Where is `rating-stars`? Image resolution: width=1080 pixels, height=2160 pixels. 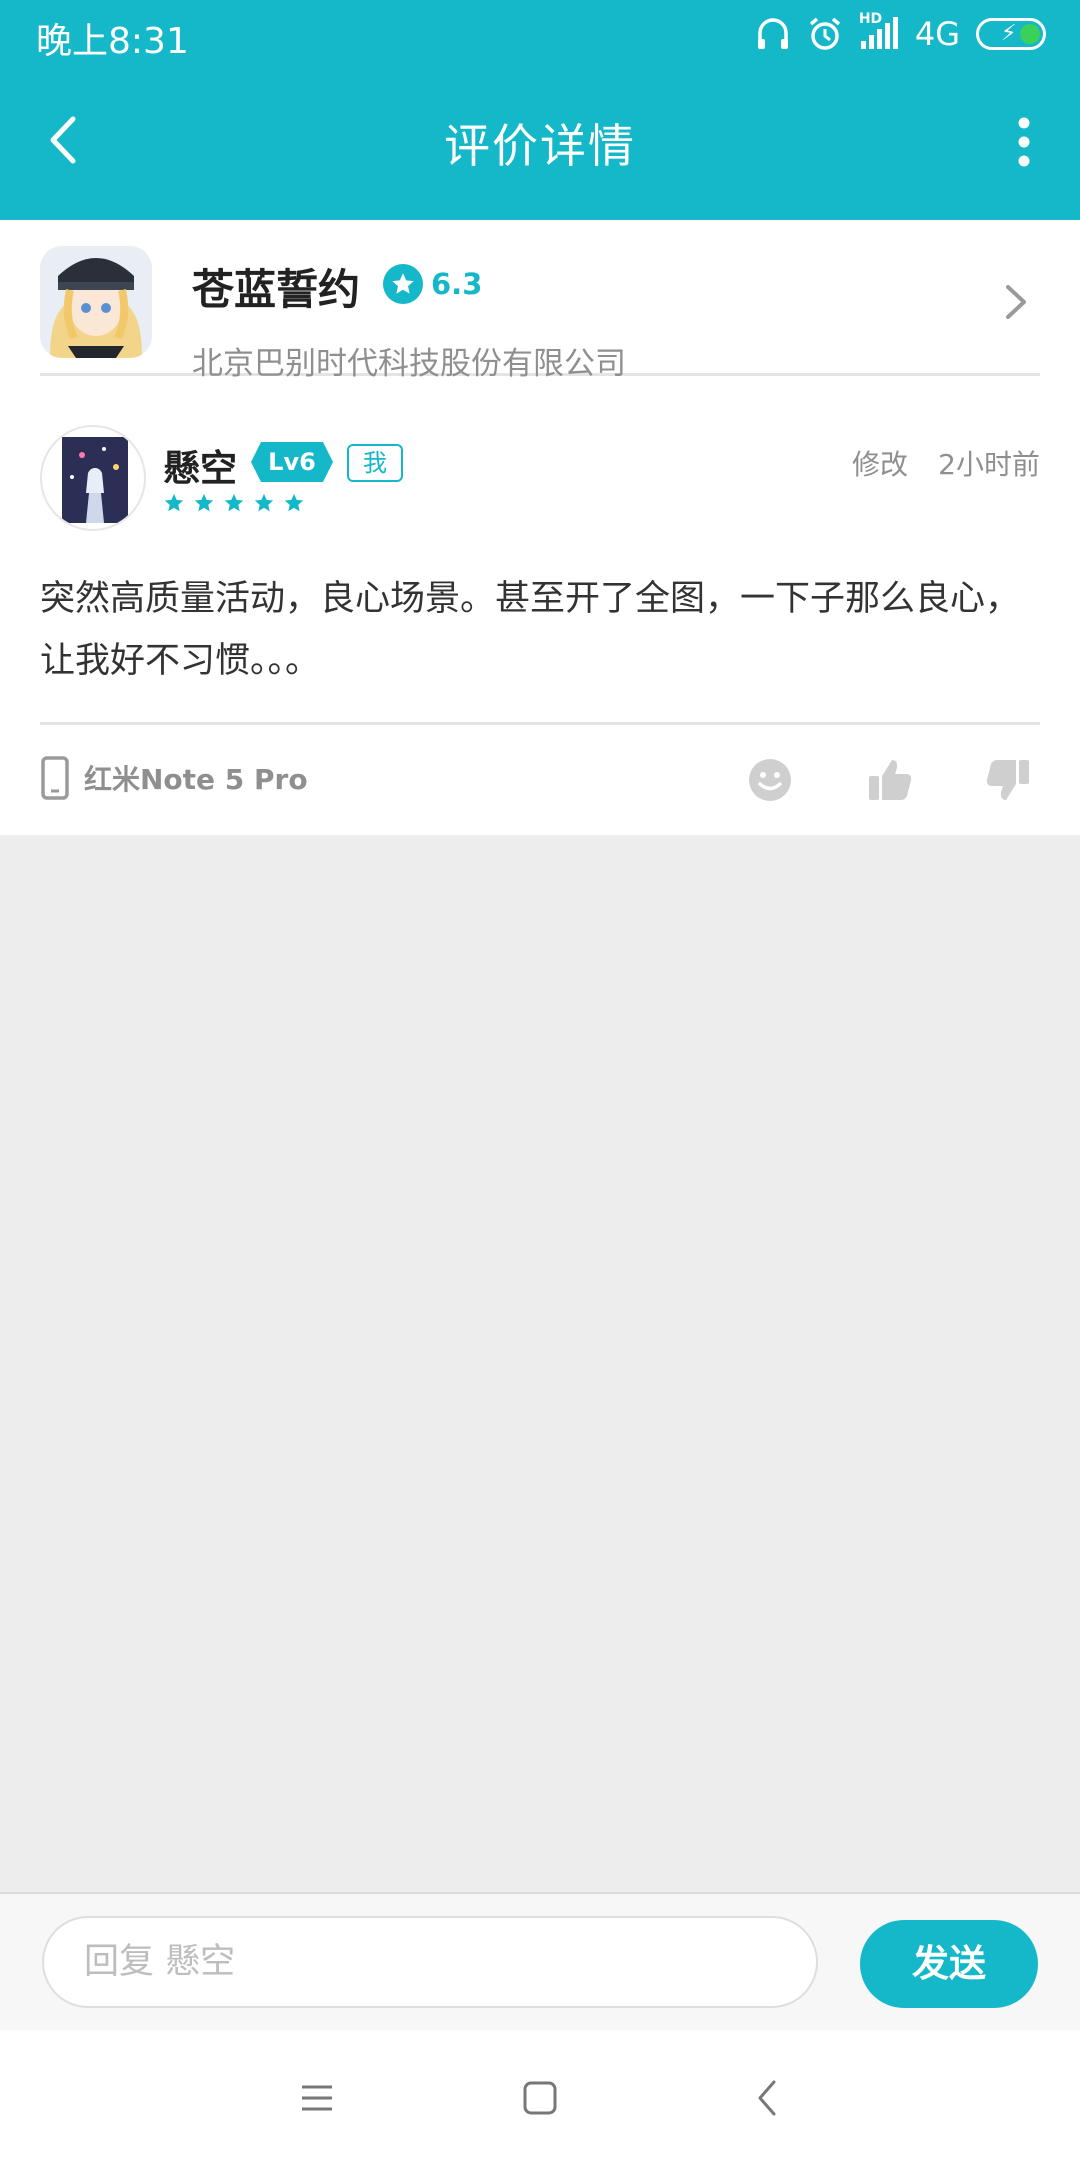
rating-stars is located at coordinates (234, 503).